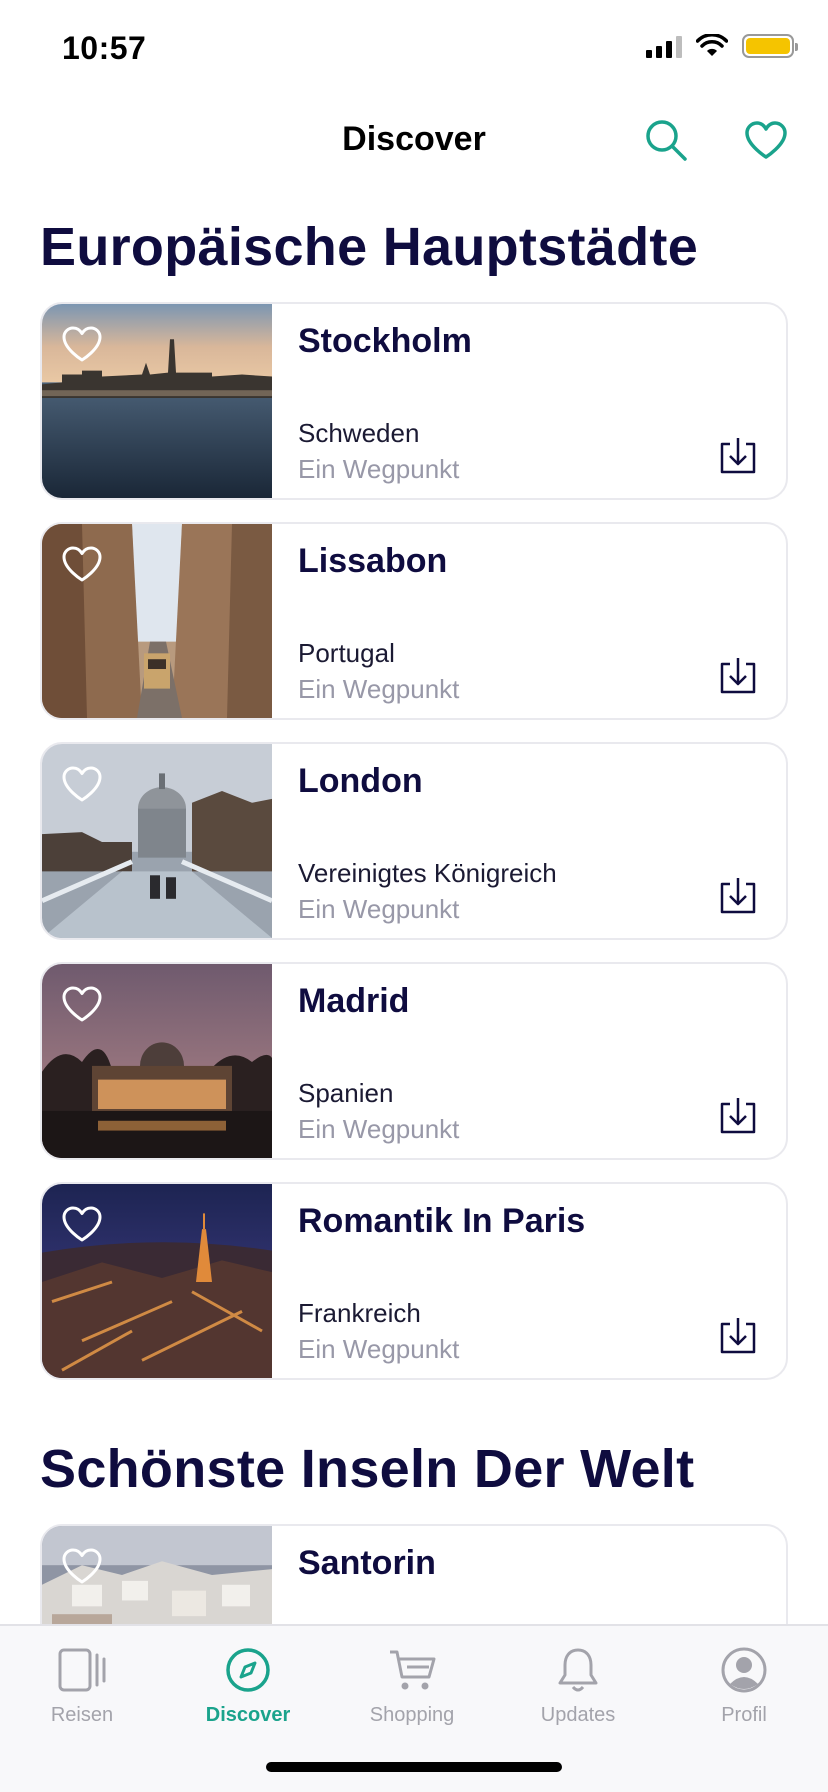 This screenshot has width=828, height=1792. I want to click on wifi-icon, so click(712, 45).